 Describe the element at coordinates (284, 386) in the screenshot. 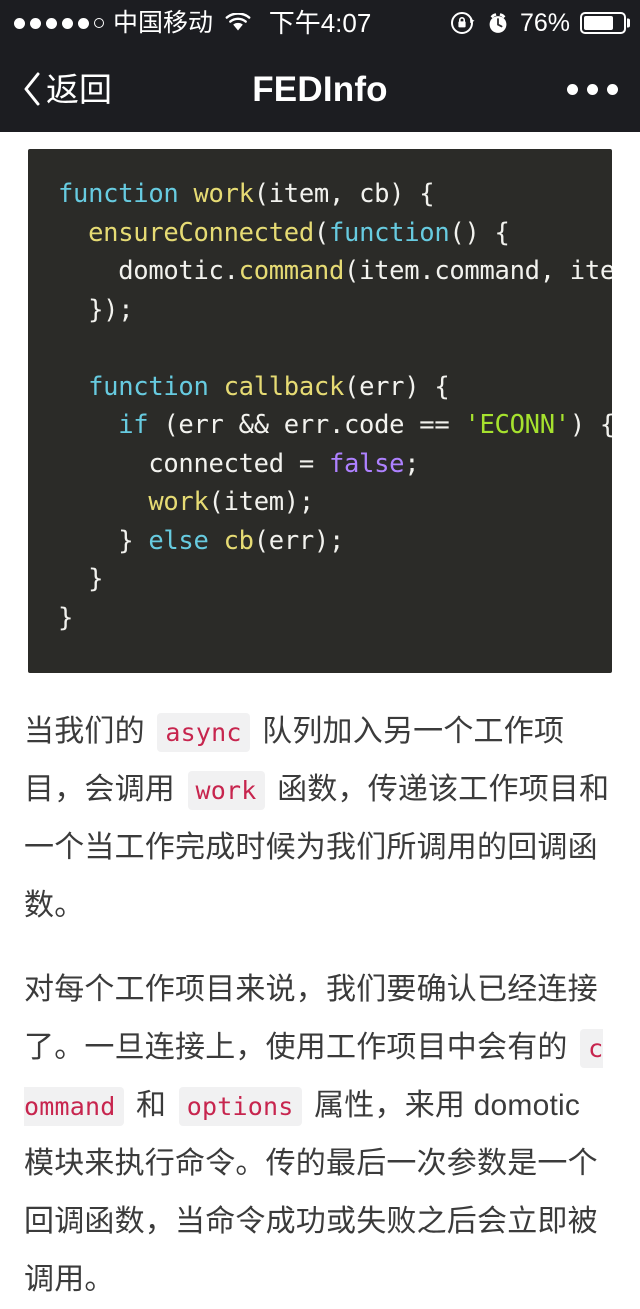

I see `code-token: callback` at that location.